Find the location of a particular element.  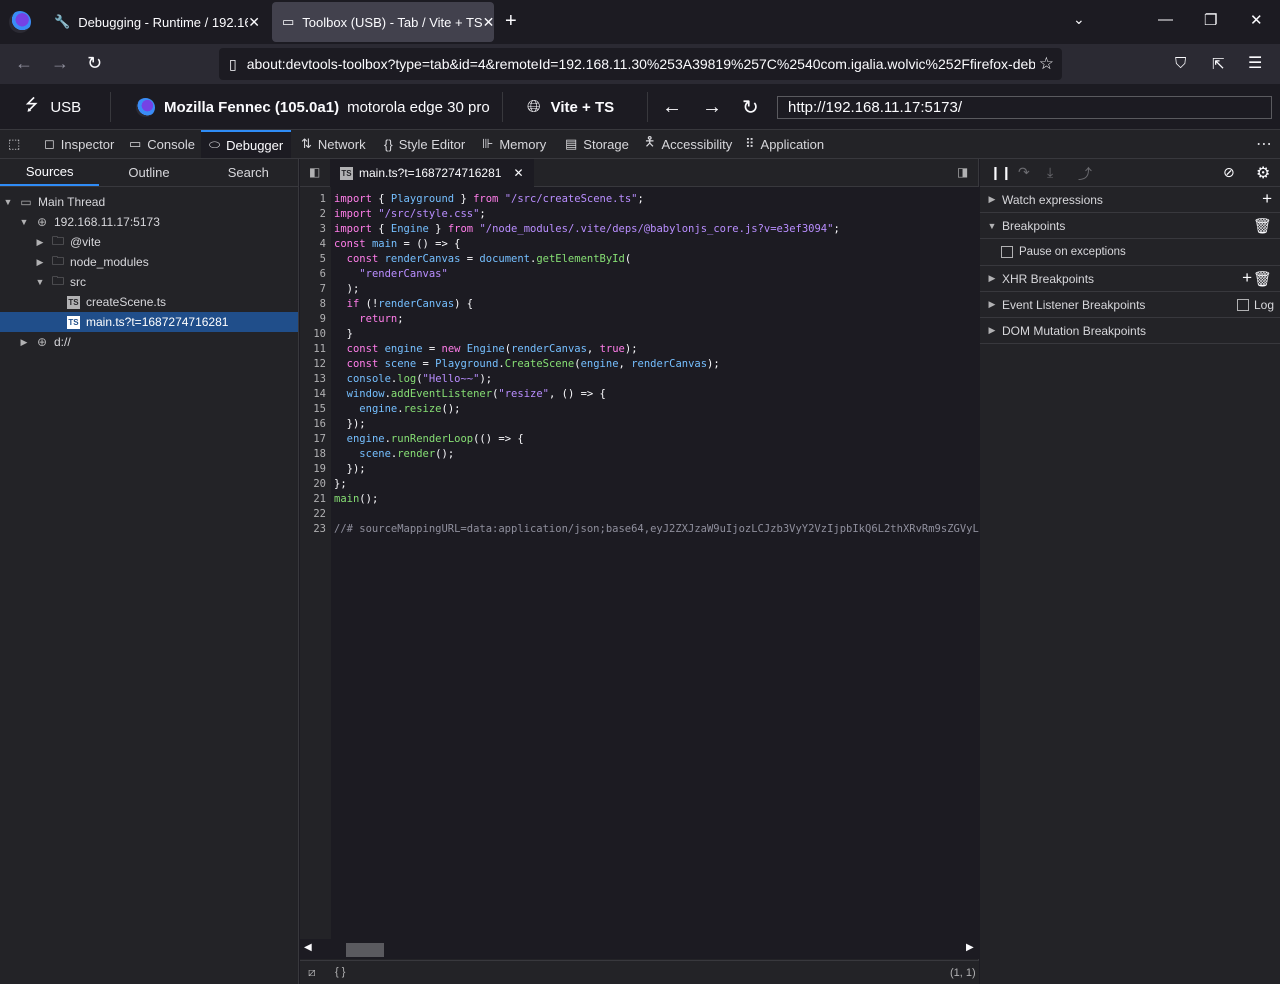

tree-item-main-ts: TS main.ts?t=1687274716281 is located at coordinates (149, 322).